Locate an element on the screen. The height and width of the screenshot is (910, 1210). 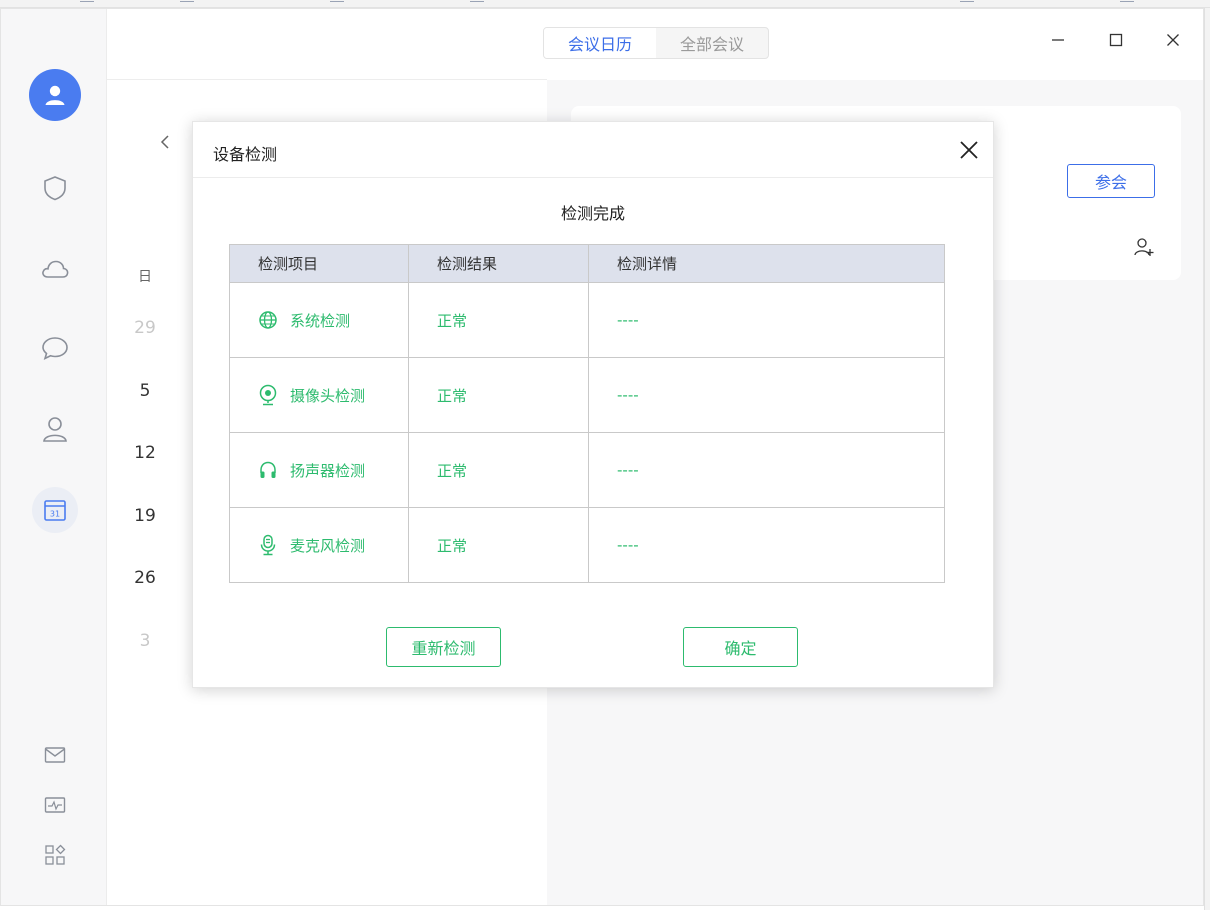
check-item-label: 扬声器检测 is located at coordinates (328, 470).